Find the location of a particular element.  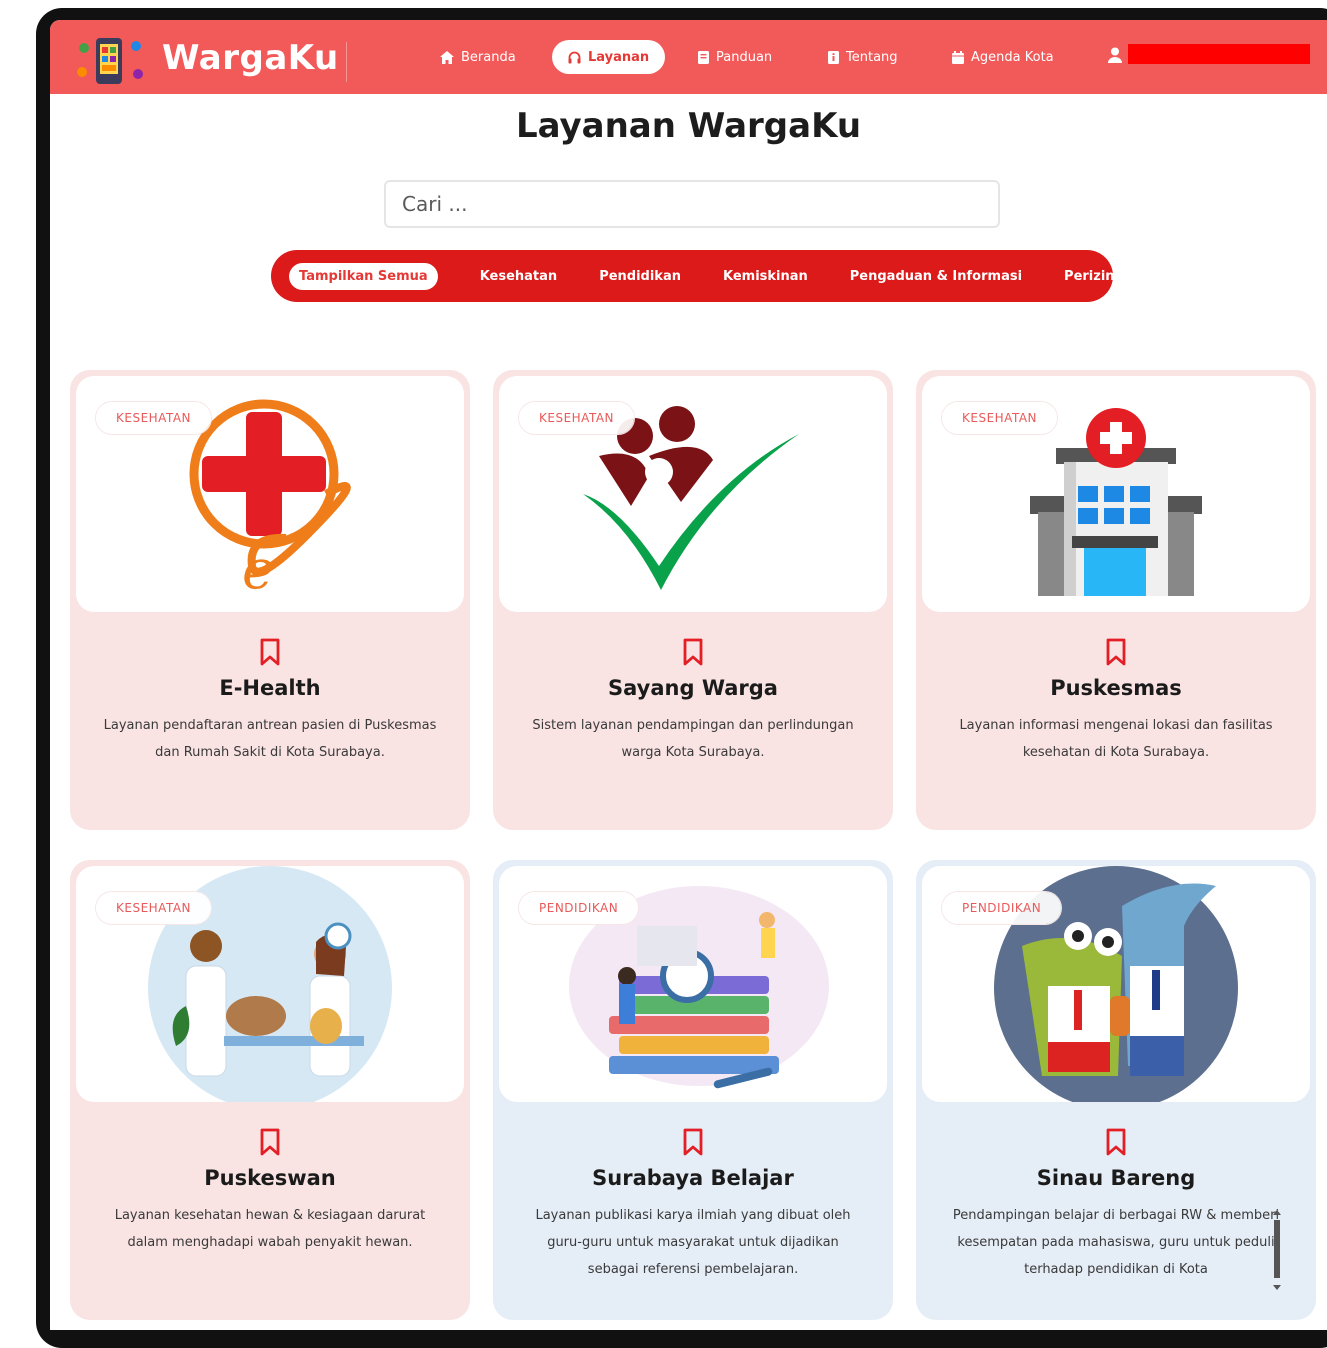

filter-kemiskinan: Kemiskinan is located at coordinates (765, 276).